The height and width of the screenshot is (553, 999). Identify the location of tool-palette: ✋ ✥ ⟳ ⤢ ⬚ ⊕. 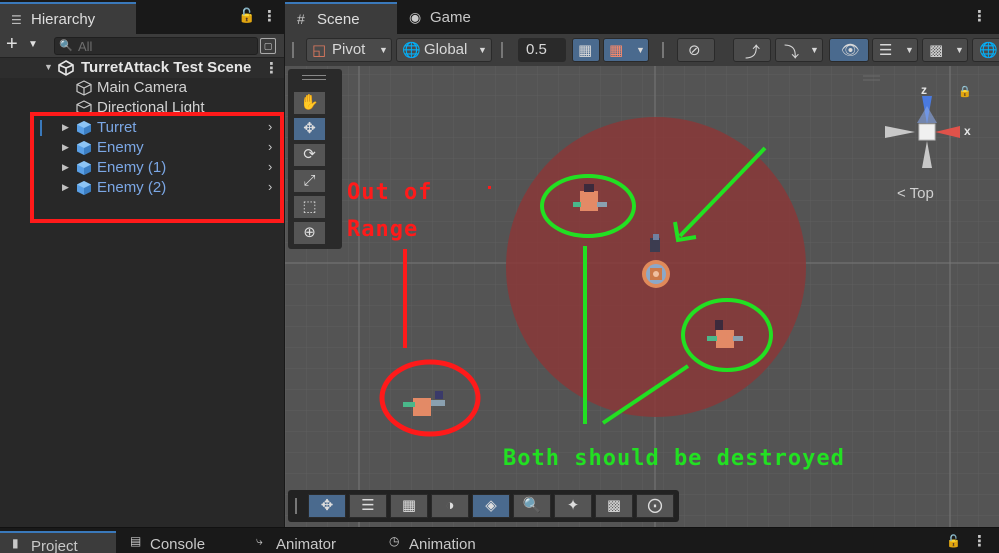
(315, 159).